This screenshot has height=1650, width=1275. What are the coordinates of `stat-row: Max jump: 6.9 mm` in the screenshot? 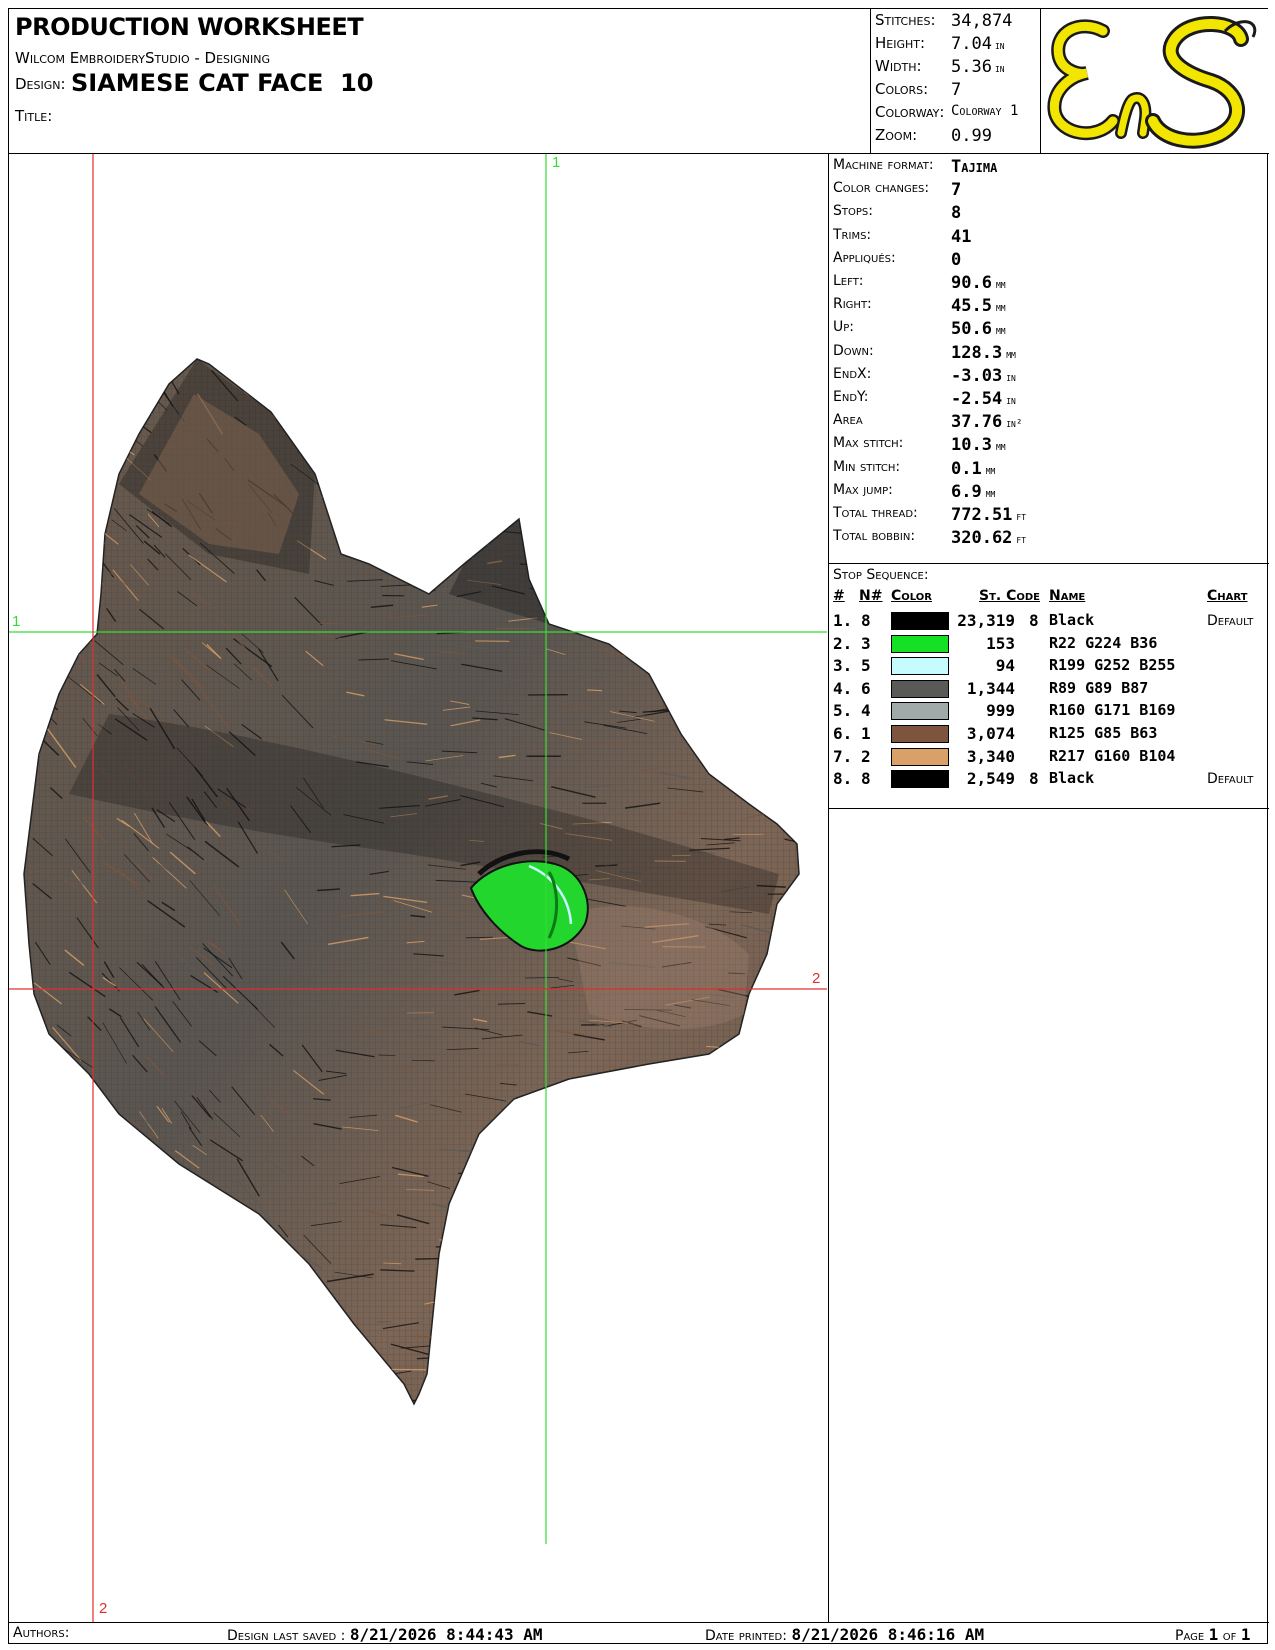 It's located at (914, 492).